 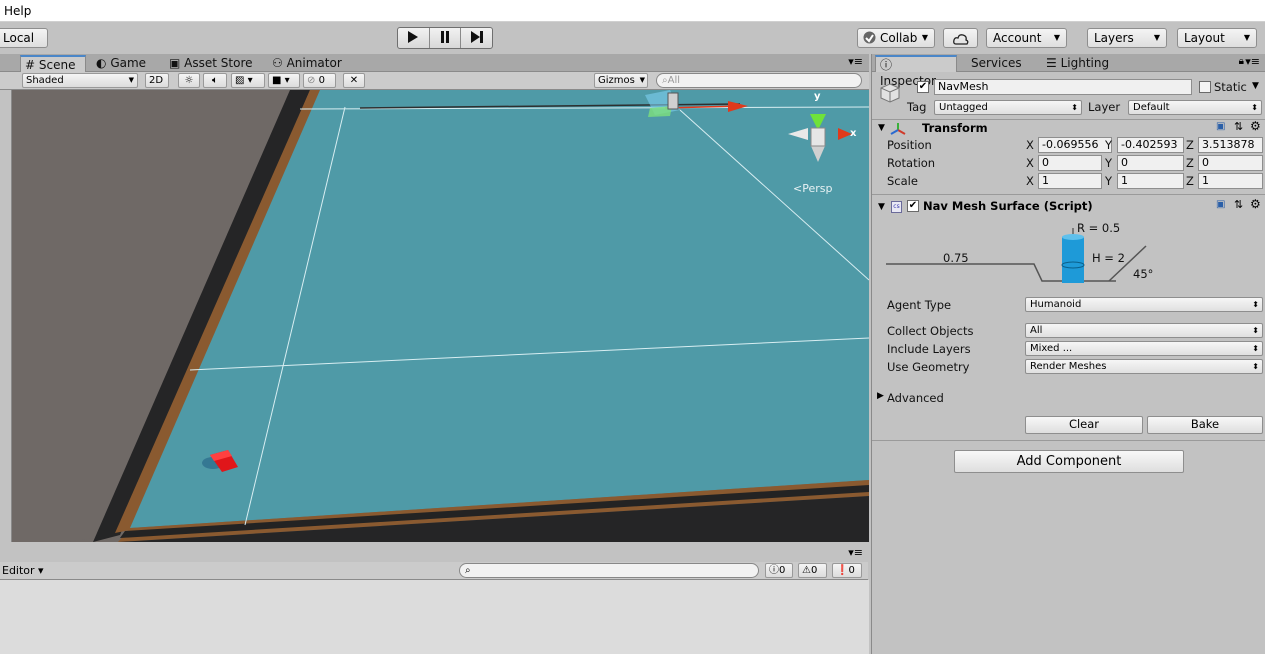 I want to click on info-filter-toggle: ⓘ0, so click(x=779, y=570).